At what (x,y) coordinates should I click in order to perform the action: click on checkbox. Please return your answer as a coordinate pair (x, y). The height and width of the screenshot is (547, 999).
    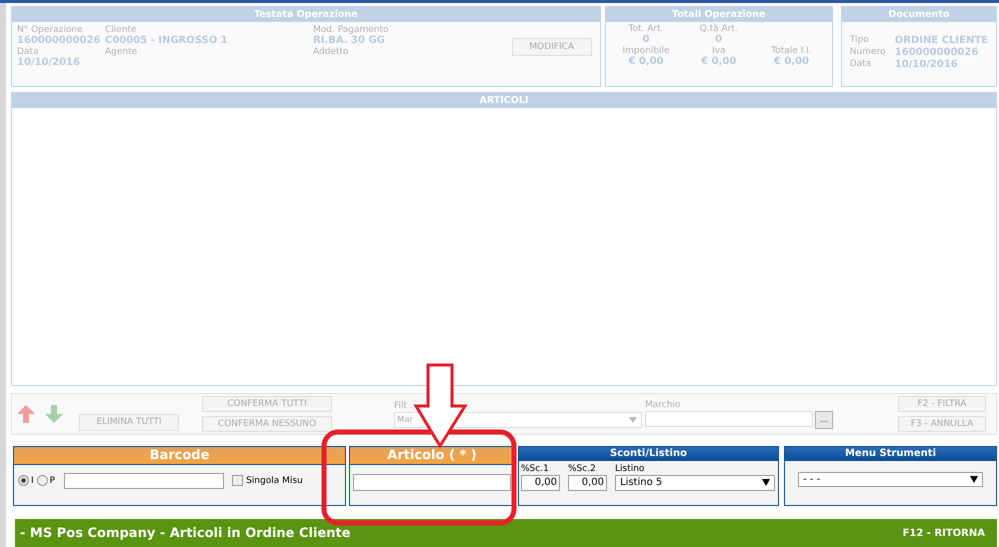
    Looking at the image, I should click on (238, 480).